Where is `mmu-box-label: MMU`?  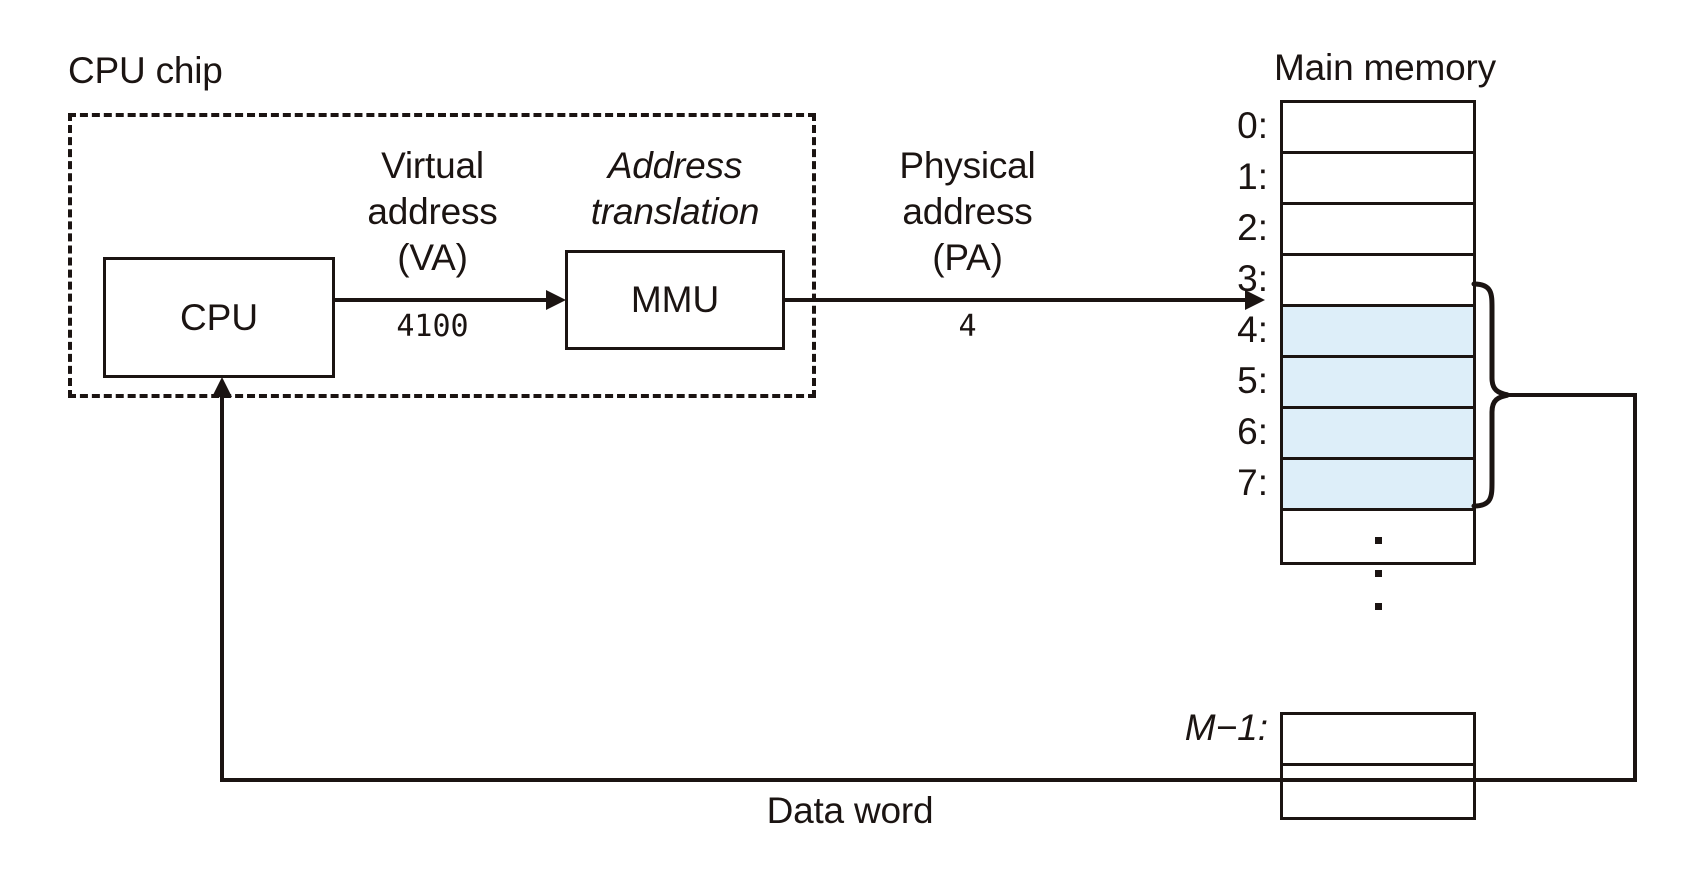 mmu-box-label: MMU is located at coordinates (675, 299).